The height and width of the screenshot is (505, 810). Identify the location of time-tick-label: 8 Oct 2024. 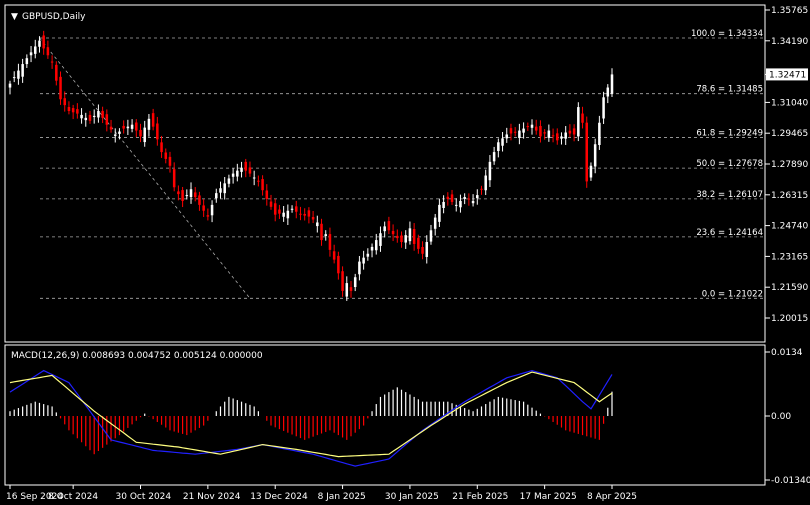
(73, 497).